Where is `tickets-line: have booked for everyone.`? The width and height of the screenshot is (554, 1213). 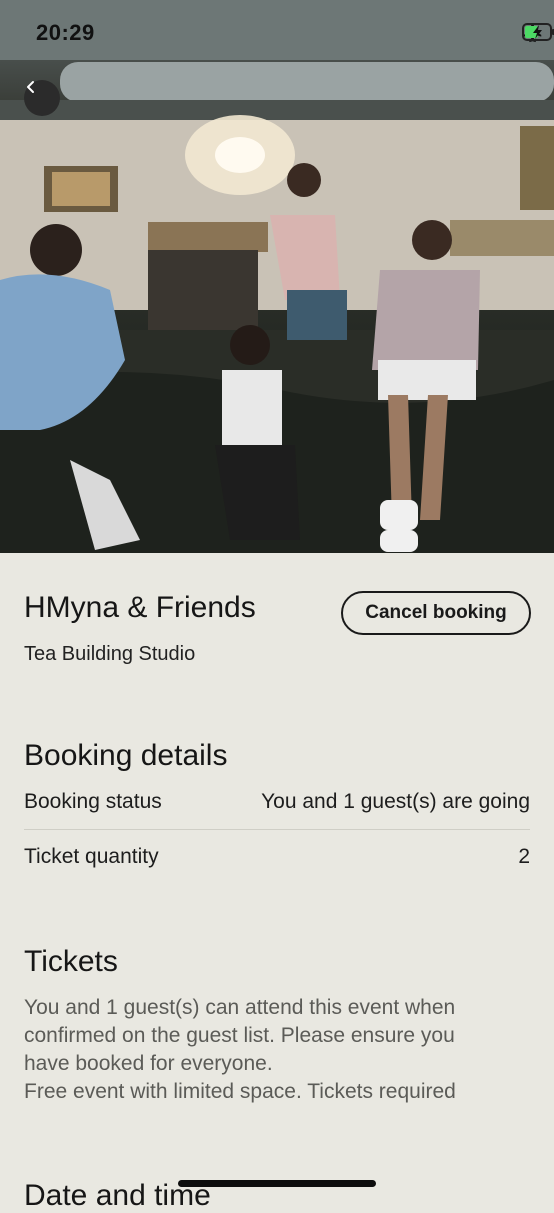
tickets-line: have booked for everyone. is located at coordinates (148, 1063).